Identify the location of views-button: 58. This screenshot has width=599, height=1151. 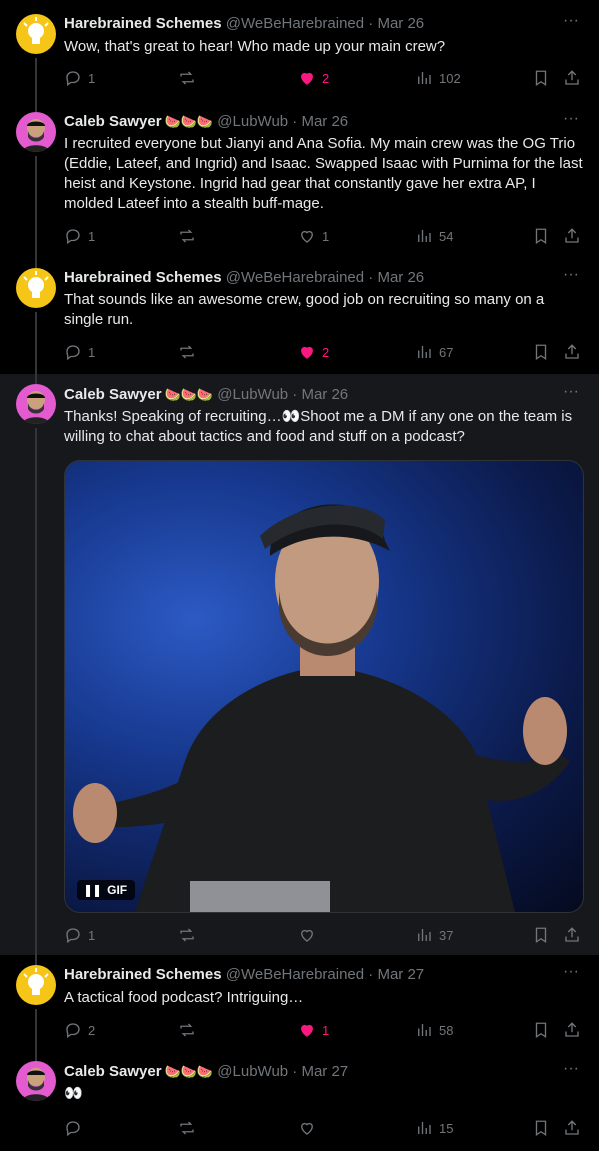
(434, 1030).